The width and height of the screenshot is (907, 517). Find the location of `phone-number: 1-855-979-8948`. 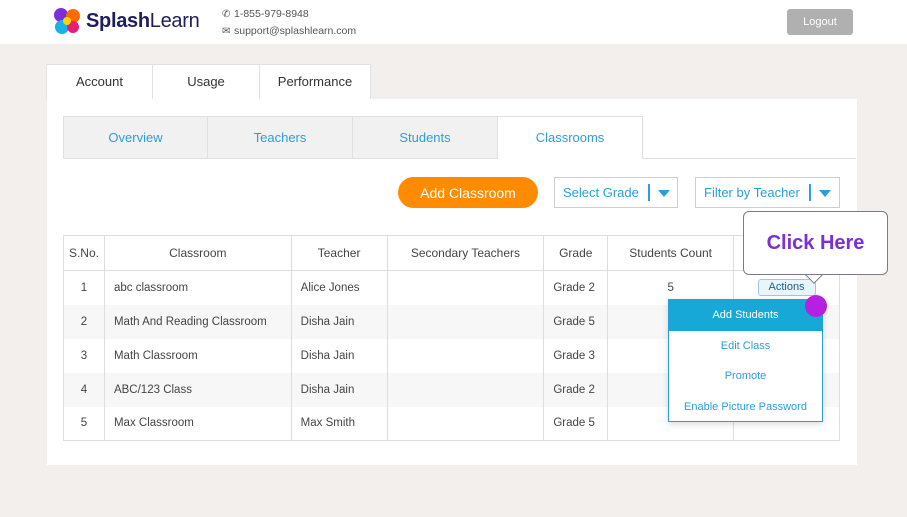

phone-number: 1-855-979-8948 is located at coordinates (271, 14).